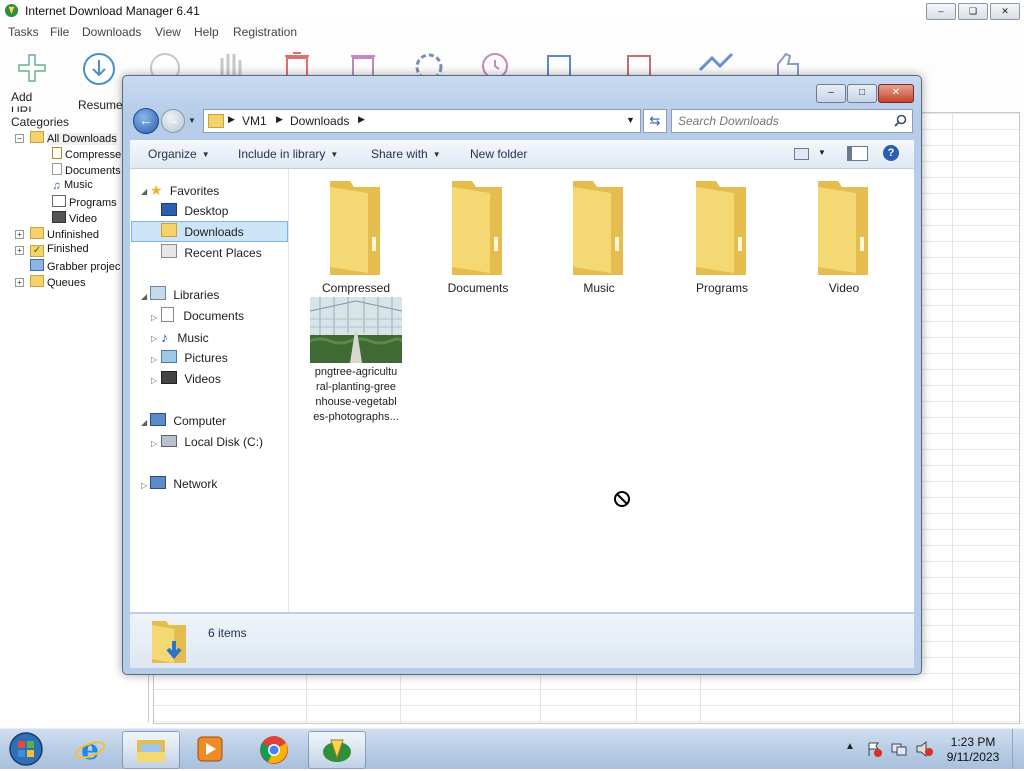 Image resolution: width=1024 pixels, height=771 pixels. Describe the element at coordinates (941, 11) in the screenshot. I see `idm-minimize-button: –` at that location.